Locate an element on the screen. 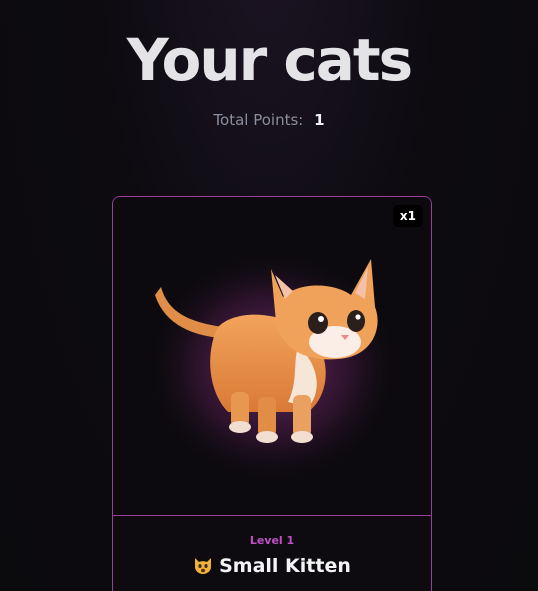 The height and width of the screenshot is (591, 538). total-points-value: 1 is located at coordinates (319, 120).